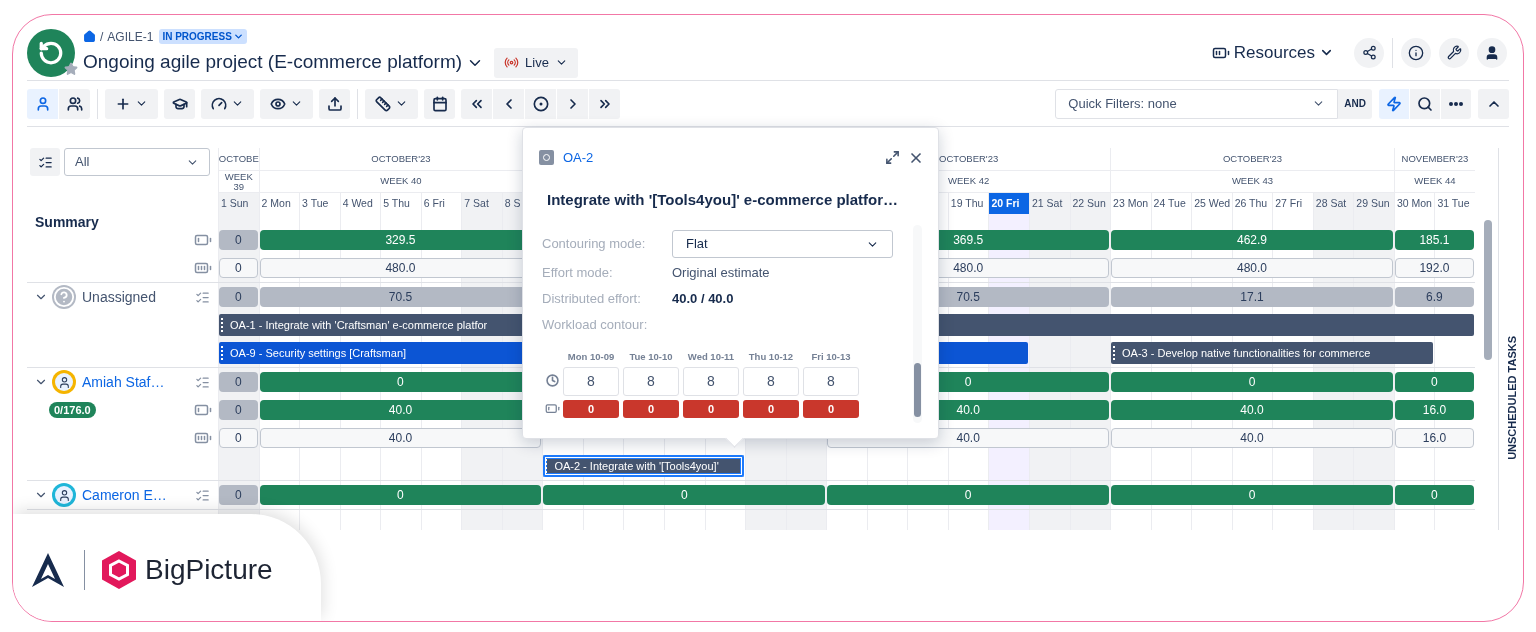 This screenshot has height=632, width=1536. Describe the element at coordinates (595, 325) in the screenshot. I see `field-label: Workload contour:` at that location.